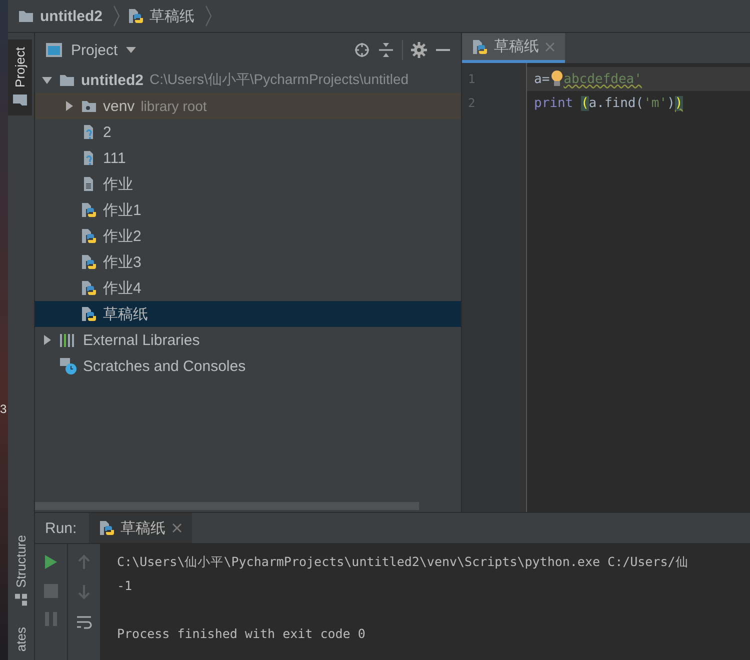 The height and width of the screenshot is (660, 750). I want to click on code-text: a=, so click(542, 79).